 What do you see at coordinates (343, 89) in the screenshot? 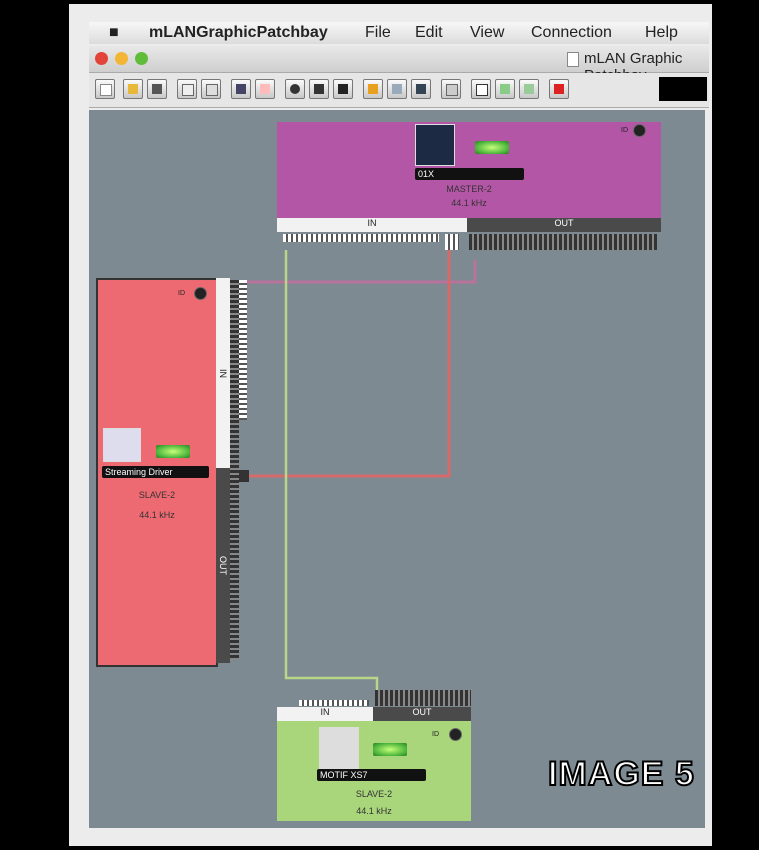
I see `monitor-icon` at bounding box center [343, 89].